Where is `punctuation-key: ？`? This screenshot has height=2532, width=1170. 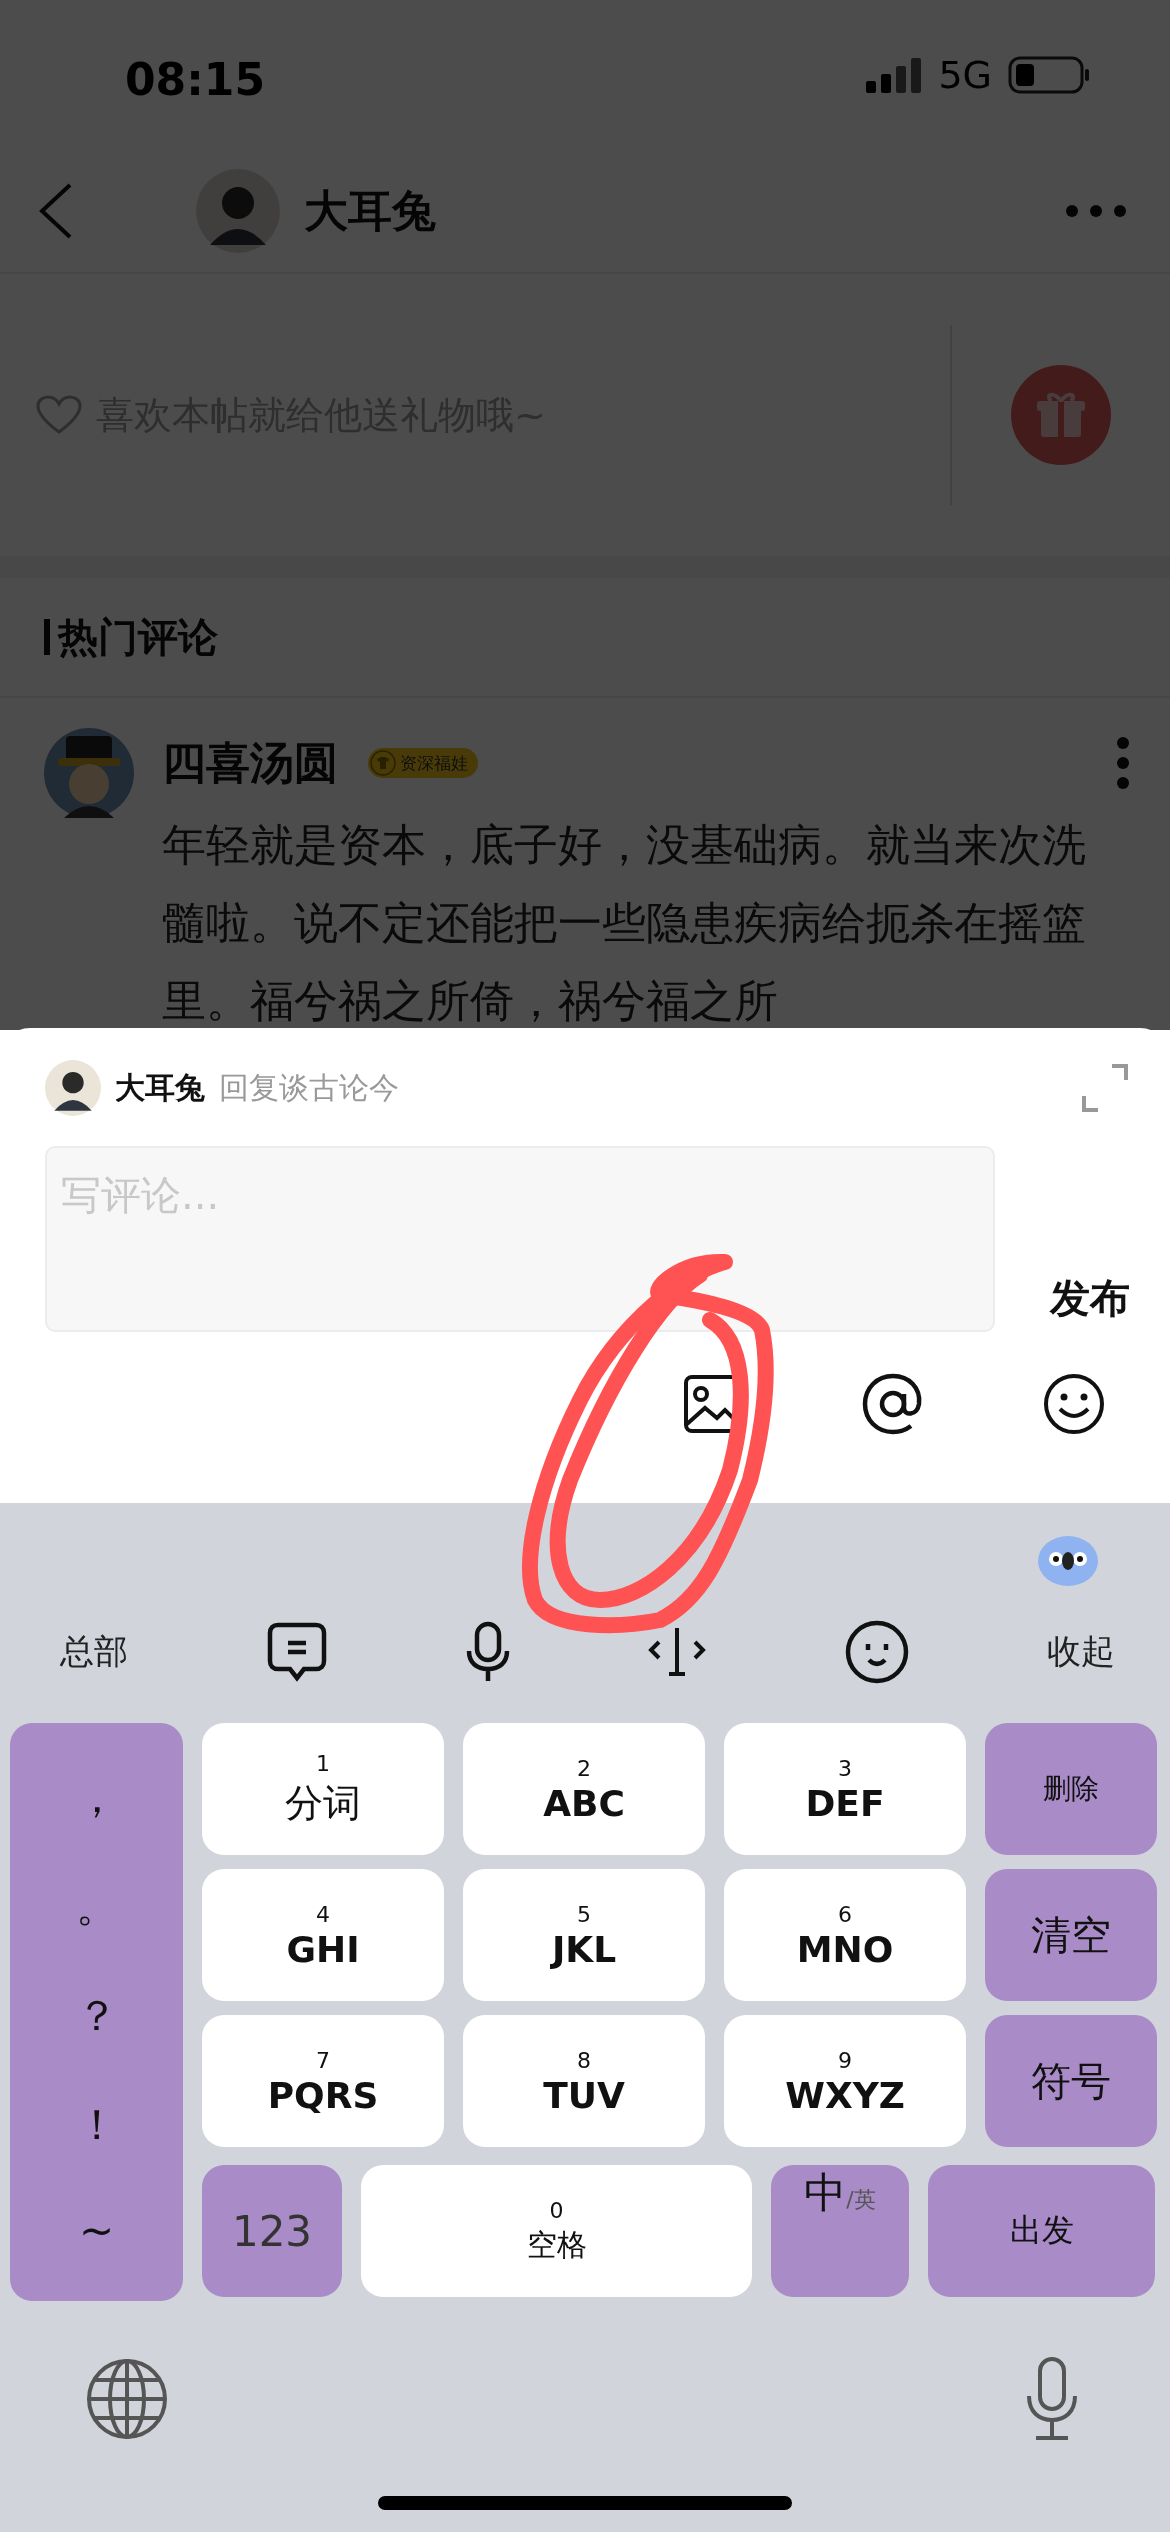
punctuation-key: ？ is located at coordinates (96, 2015).